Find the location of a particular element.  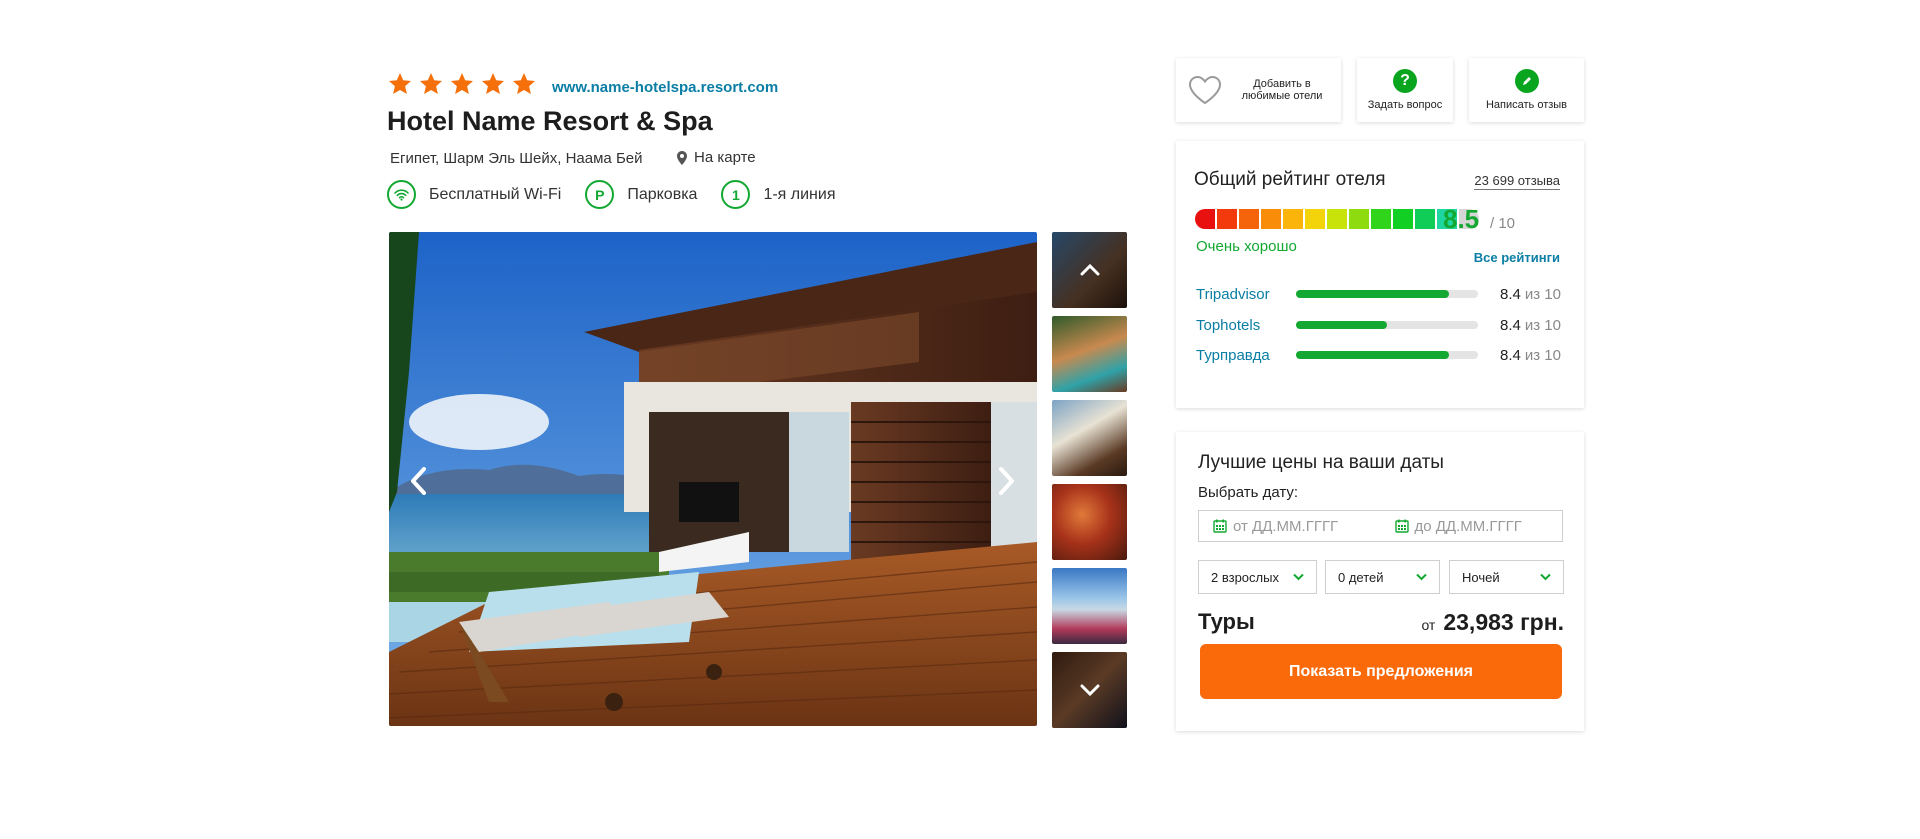

rating-source-name: Tophotels is located at coordinates (1246, 325).